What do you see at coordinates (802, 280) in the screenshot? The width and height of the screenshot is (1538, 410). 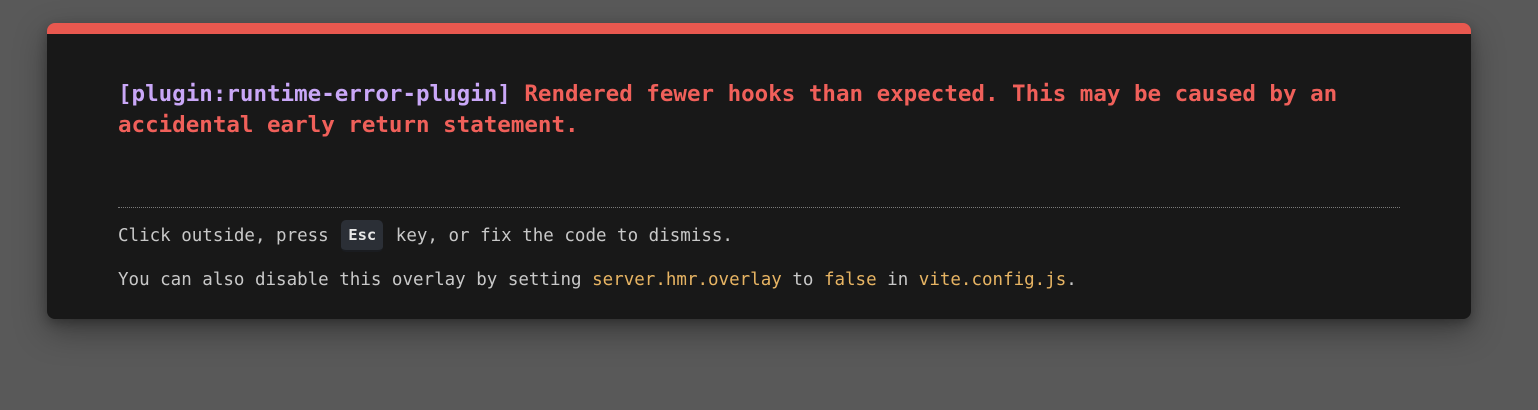 I see `disable-tip-to: to` at bounding box center [802, 280].